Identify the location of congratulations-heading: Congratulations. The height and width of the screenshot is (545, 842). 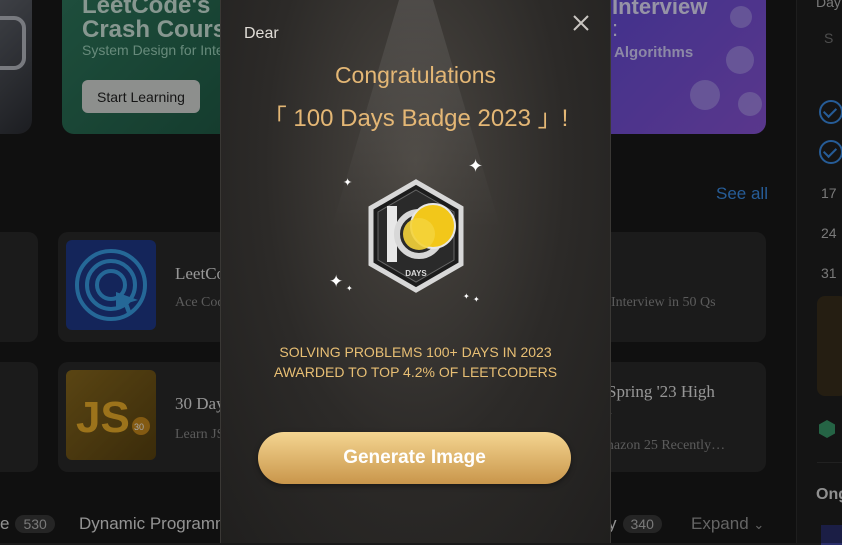
(415, 75).